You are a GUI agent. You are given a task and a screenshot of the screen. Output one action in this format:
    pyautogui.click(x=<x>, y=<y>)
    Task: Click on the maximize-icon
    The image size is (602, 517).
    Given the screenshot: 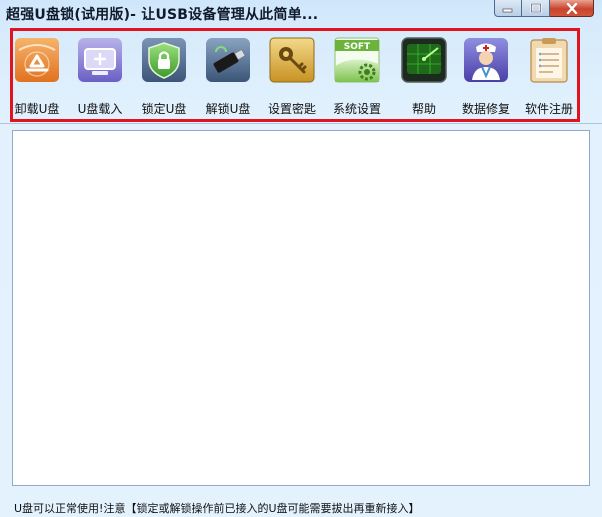 What is the action you would take?
    pyautogui.click(x=535, y=8)
    